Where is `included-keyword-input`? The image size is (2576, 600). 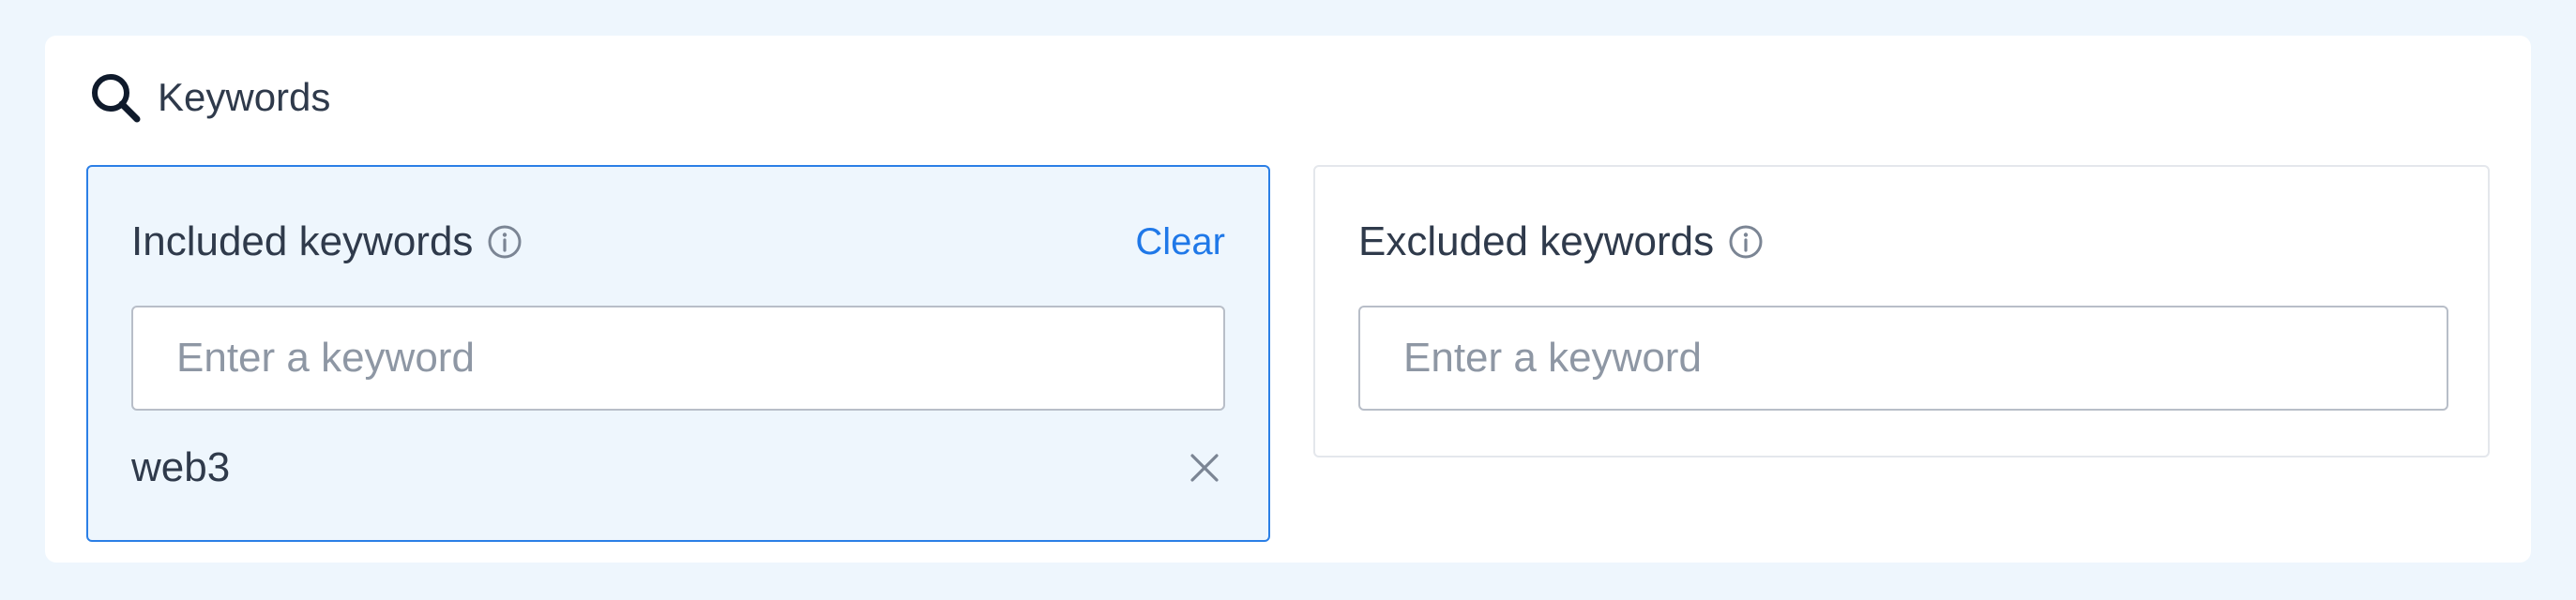
included-keyword-input is located at coordinates (678, 358).